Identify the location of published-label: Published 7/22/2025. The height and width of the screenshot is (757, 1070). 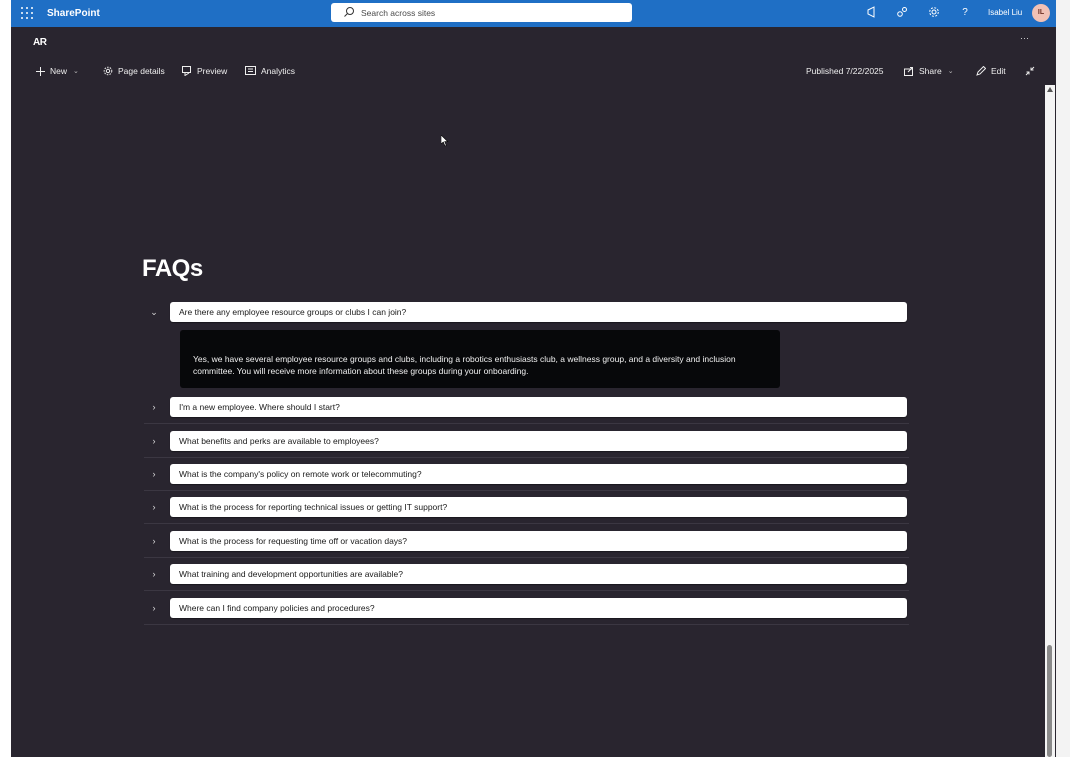
(845, 71).